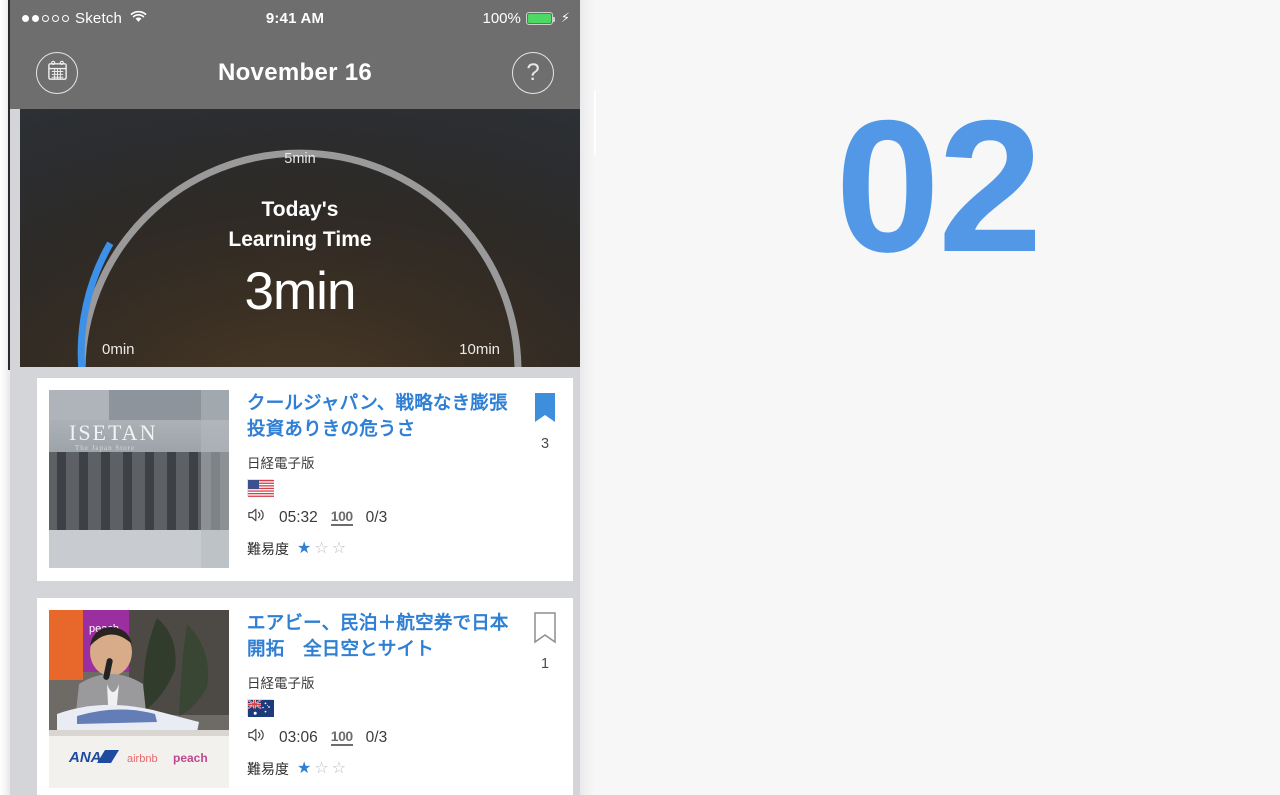 This screenshot has height=795, width=1280. What do you see at coordinates (260, 488) in the screenshot?
I see `us-flag-icon` at bounding box center [260, 488].